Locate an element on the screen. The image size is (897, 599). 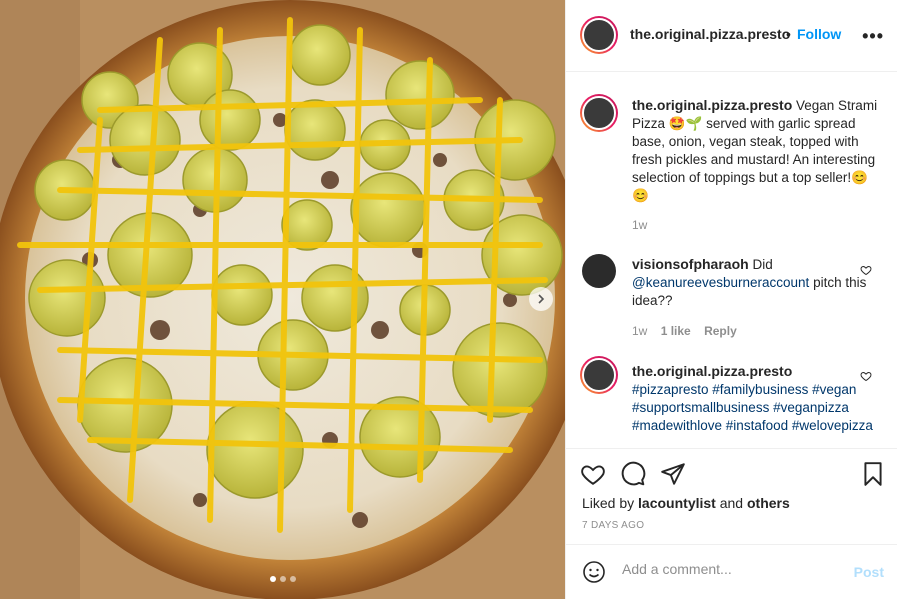
mention-link: @keanureevesburneraccount is located at coordinates (720, 282).